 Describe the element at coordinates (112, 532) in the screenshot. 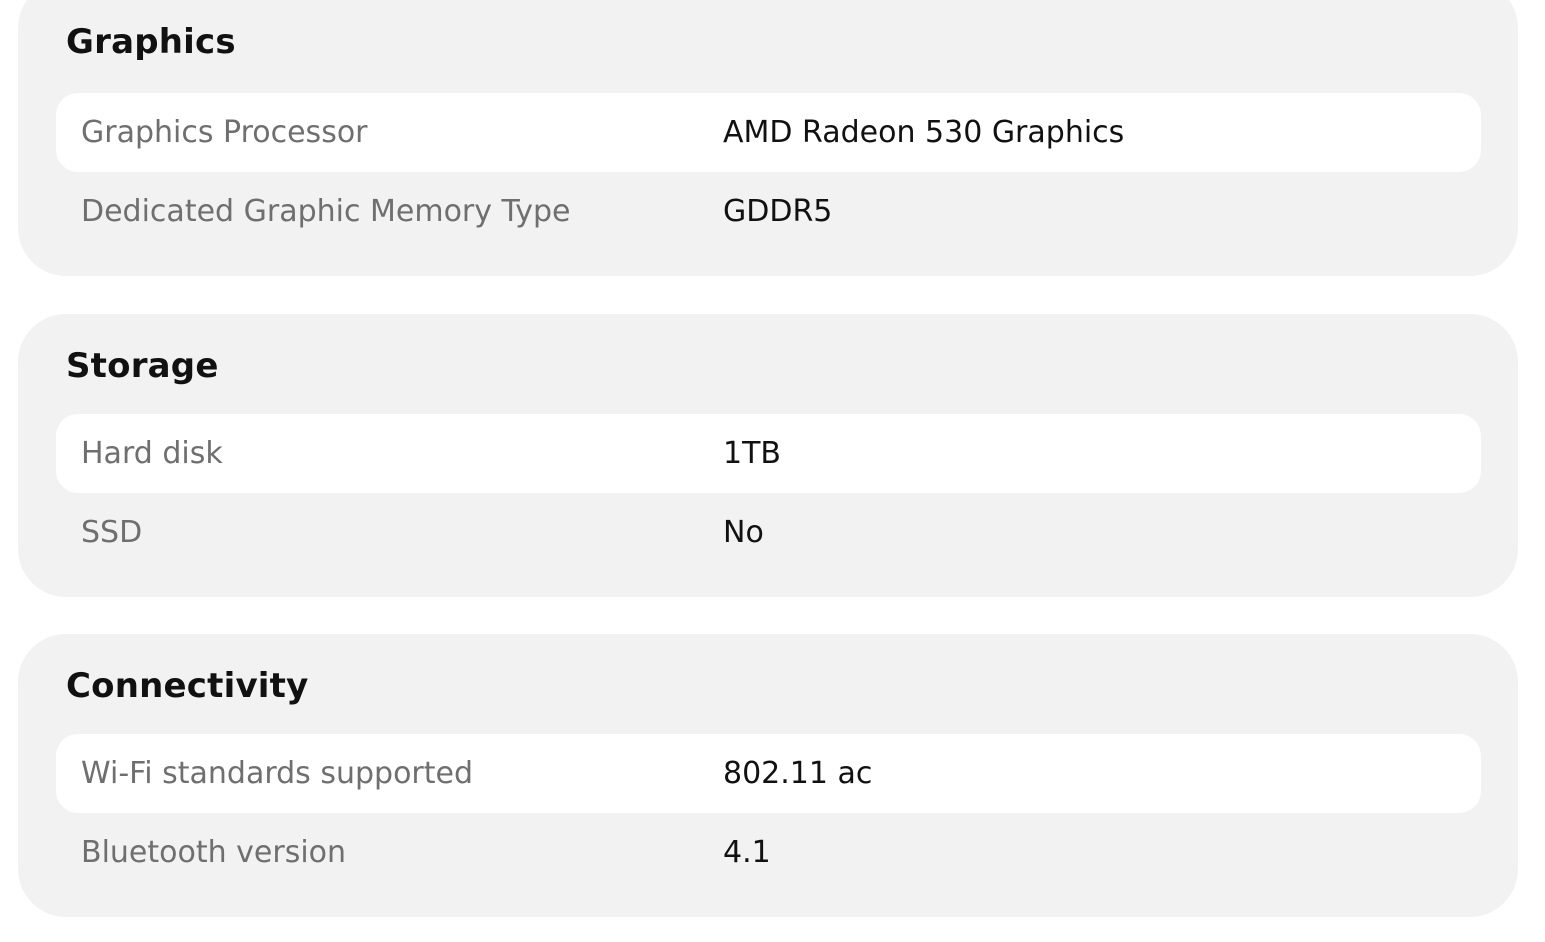

I see `spec-label: SSD` at that location.